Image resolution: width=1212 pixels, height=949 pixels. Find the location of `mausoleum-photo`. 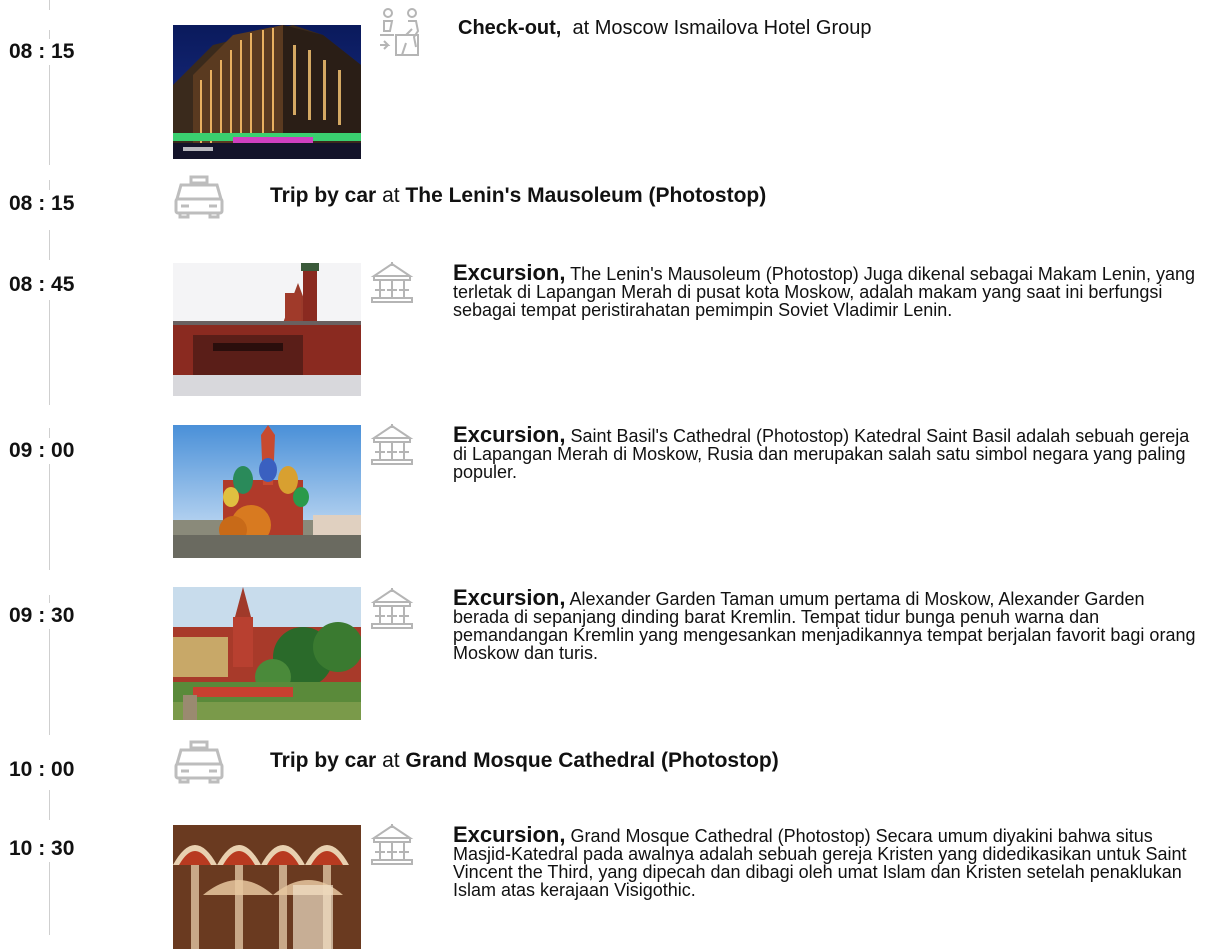

mausoleum-photo is located at coordinates (267, 329).